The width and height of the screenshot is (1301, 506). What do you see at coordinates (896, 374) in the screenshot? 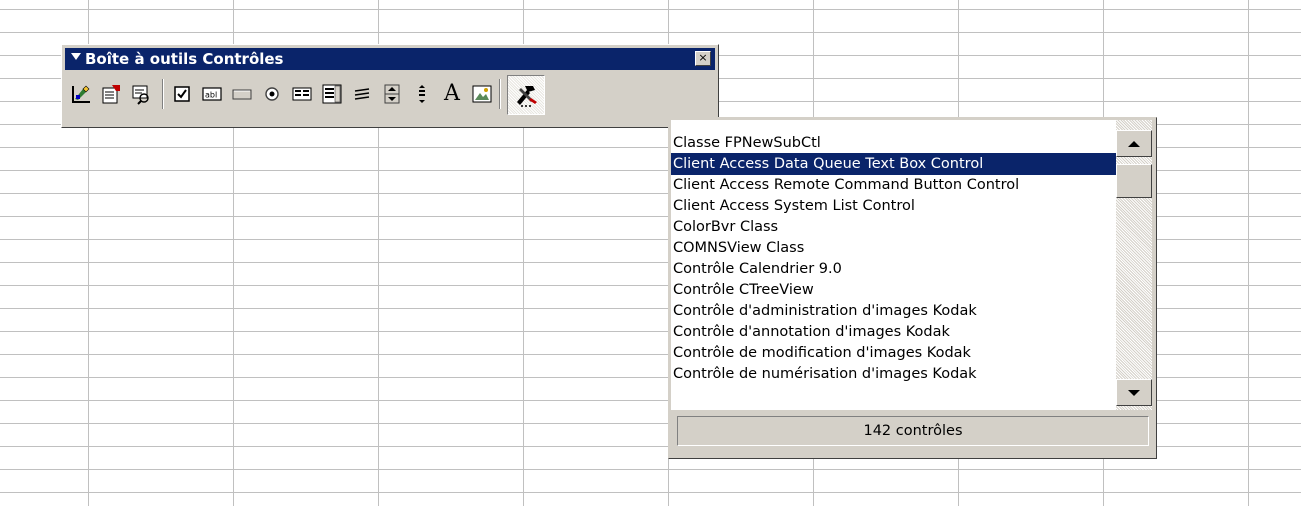
I see `list-item: Contrôle de numérisation d'images Kodak` at bounding box center [896, 374].